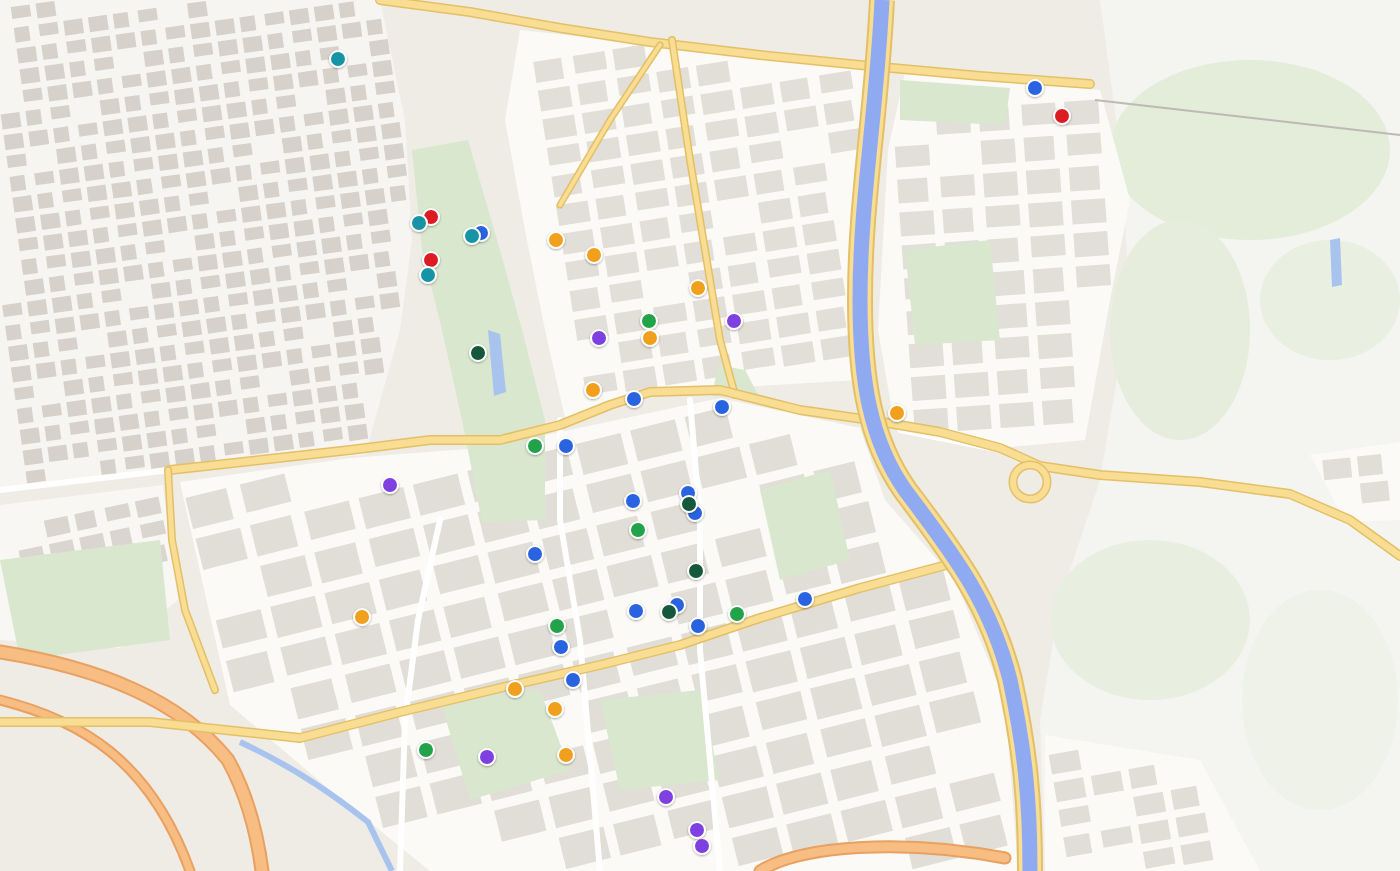 This screenshot has height=871, width=1400. Describe the element at coordinates (1356, 479) in the screenshot. I see `city-block-grid` at that location.